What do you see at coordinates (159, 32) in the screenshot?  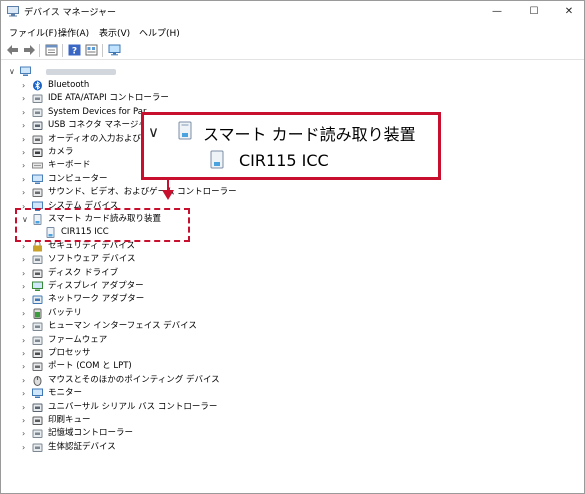 I see `menu-help: ヘルプ(H)` at bounding box center [159, 32].